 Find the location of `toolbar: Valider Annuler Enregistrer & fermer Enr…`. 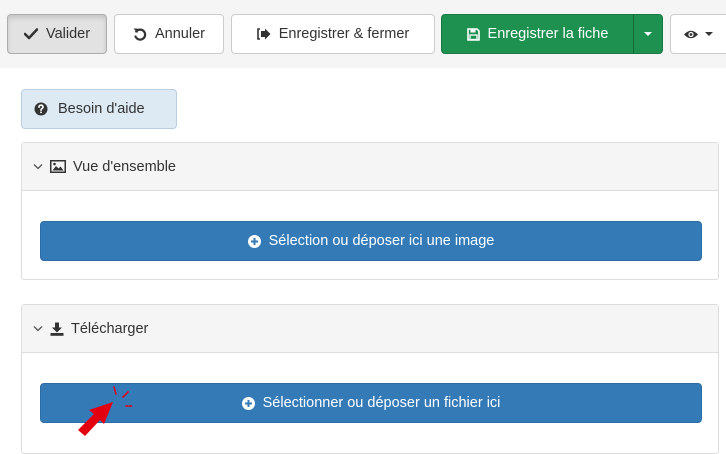

toolbar: Valider Annuler Enregistrer & fermer Enr… is located at coordinates (363, 34).